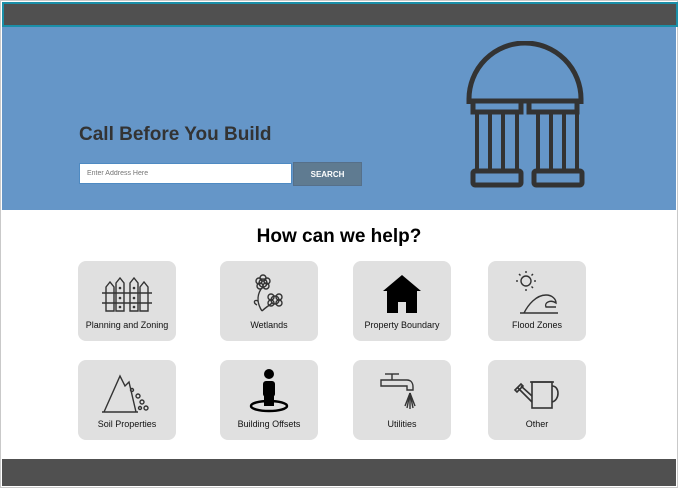  What do you see at coordinates (402, 294) in the screenshot?
I see `house-icon` at bounding box center [402, 294].